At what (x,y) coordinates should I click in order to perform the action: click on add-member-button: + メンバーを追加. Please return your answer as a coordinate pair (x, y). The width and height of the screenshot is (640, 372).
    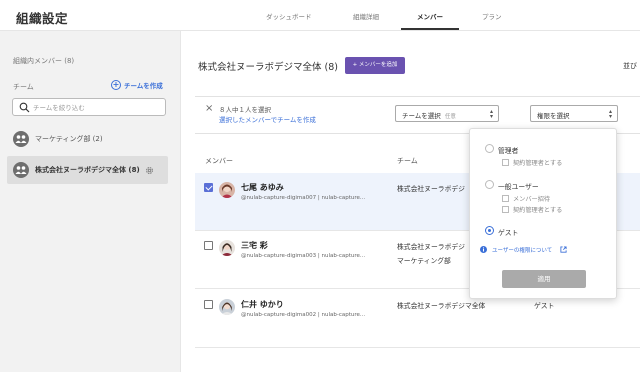
    Looking at the image, I should click on (375, 65).